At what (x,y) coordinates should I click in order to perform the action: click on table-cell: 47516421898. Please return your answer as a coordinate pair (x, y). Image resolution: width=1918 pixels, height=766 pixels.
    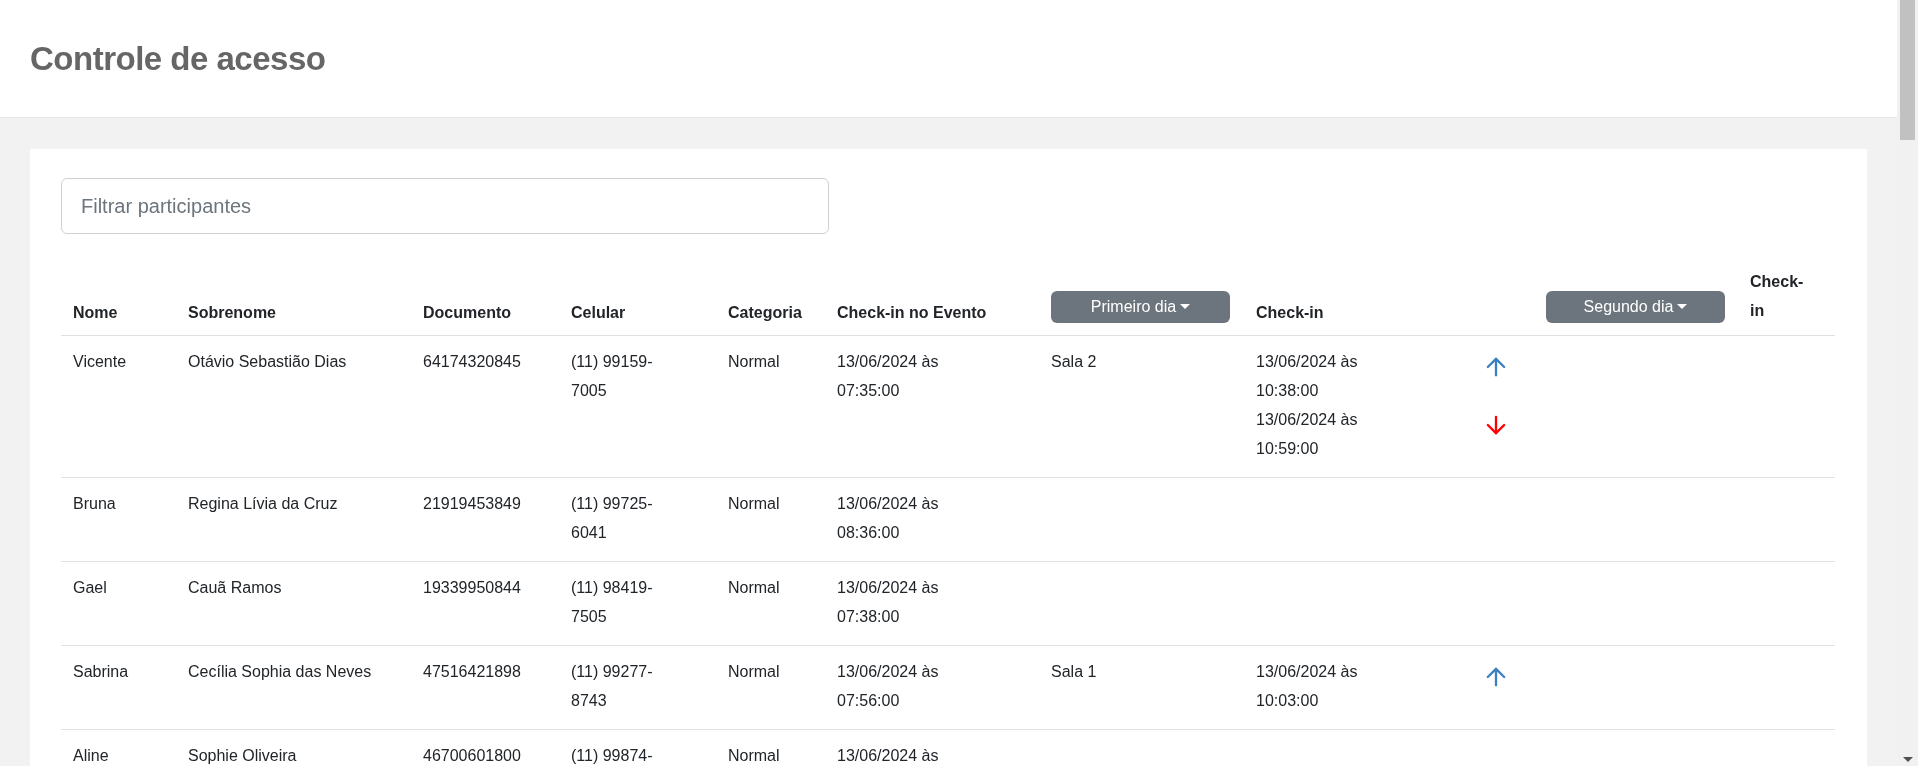
    Looking at the image, I should click on (472, 671).